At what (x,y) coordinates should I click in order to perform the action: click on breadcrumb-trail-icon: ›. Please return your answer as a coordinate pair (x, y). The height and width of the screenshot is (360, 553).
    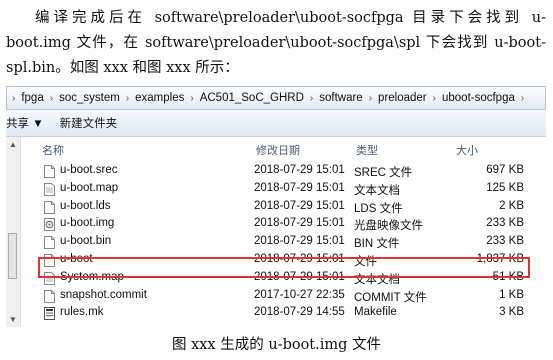
    Looking at the image, I should click on (522, 98).